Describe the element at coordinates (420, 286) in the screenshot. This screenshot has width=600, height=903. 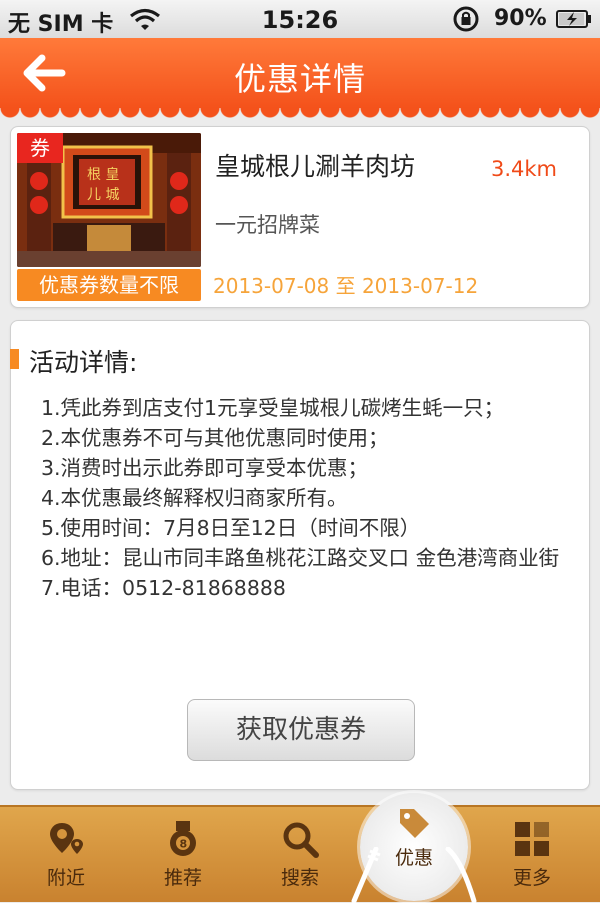
I see `date-end: 2013-07-12` at that location.